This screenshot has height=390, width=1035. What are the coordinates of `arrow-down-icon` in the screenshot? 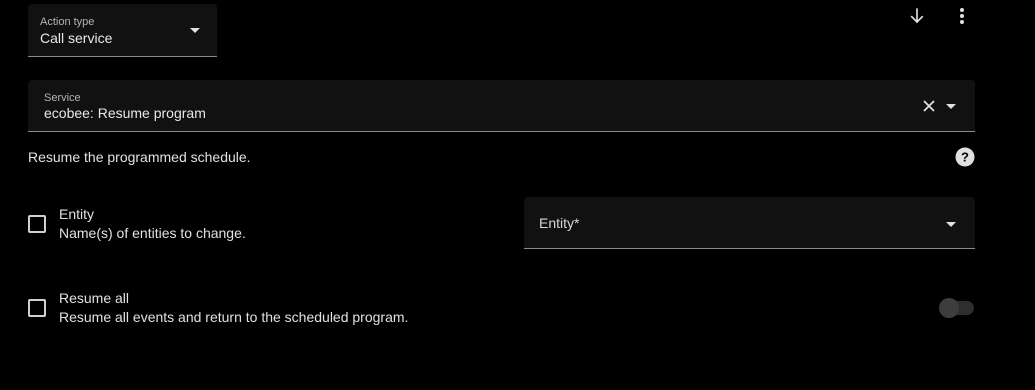 It's located at (917, 16).